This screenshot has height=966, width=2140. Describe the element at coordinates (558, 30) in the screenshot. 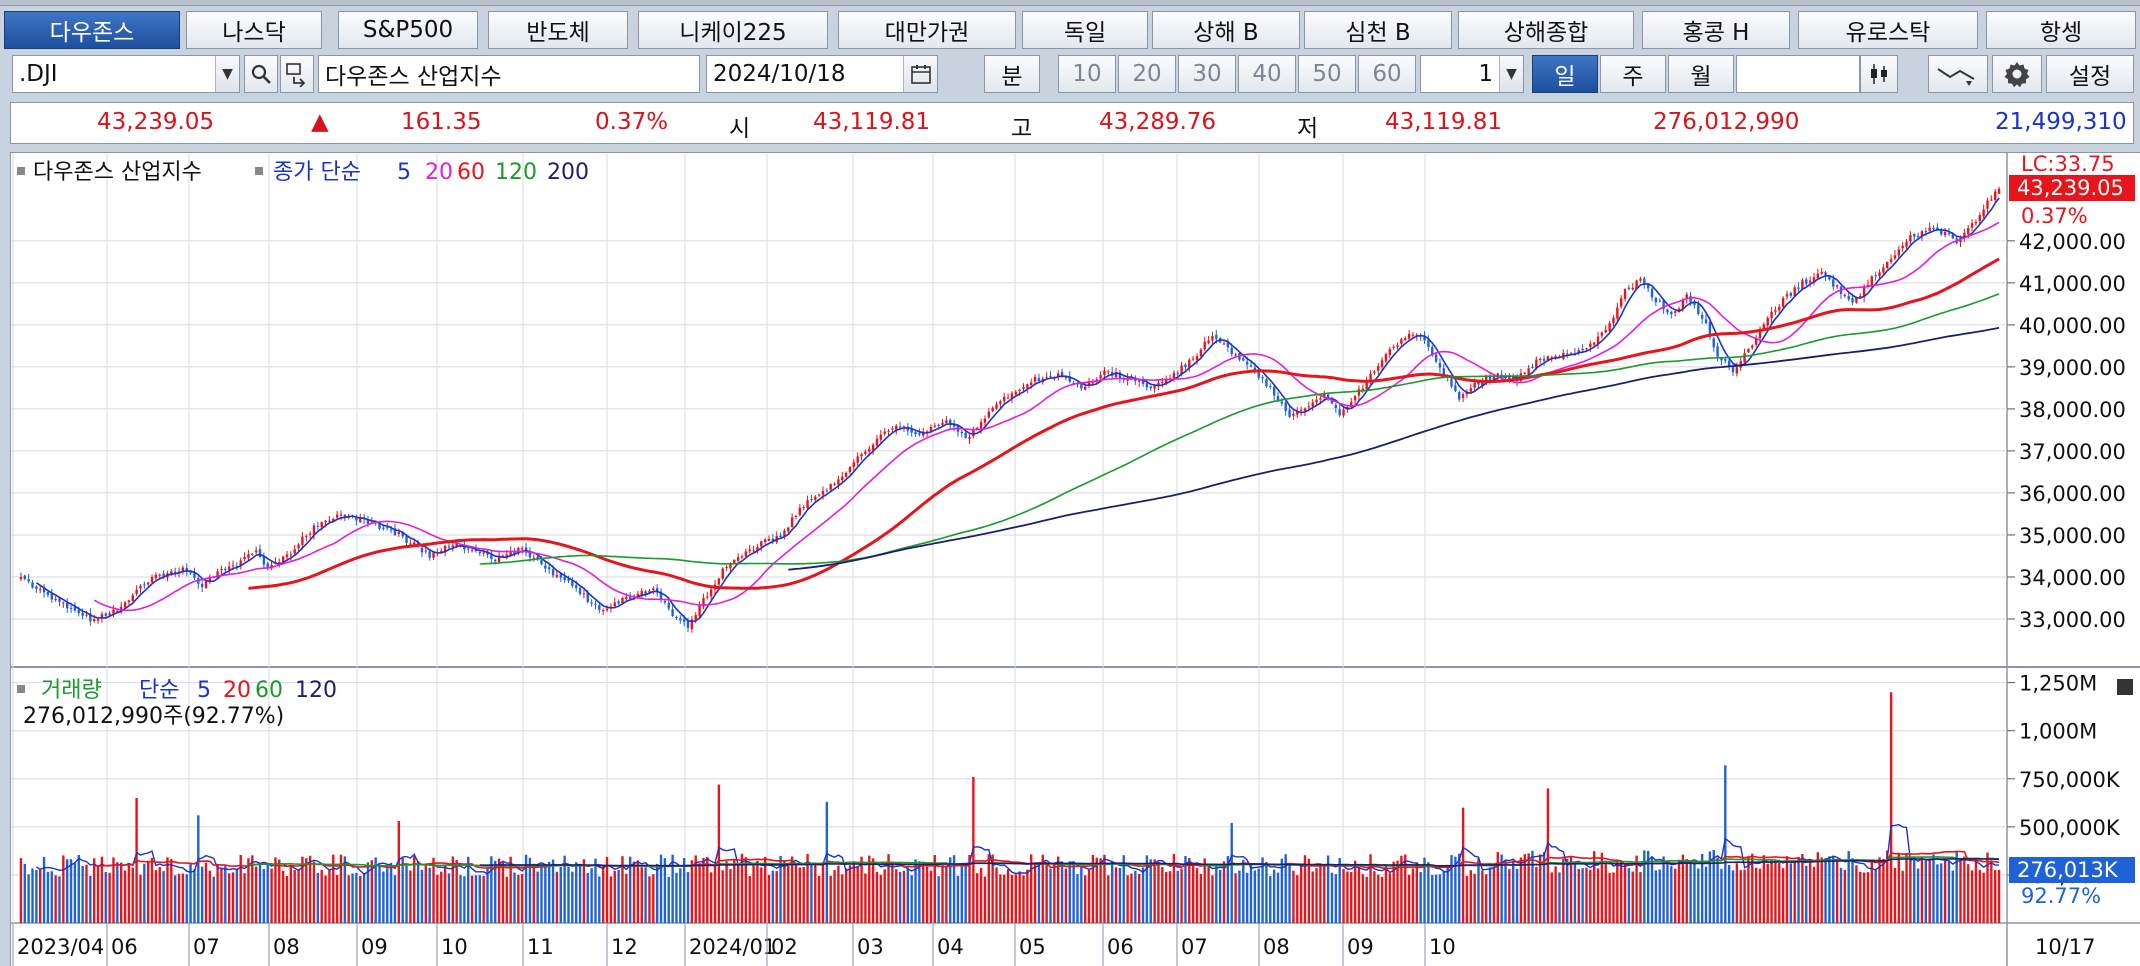

I see `market-tab-3: 반도체` at that location.